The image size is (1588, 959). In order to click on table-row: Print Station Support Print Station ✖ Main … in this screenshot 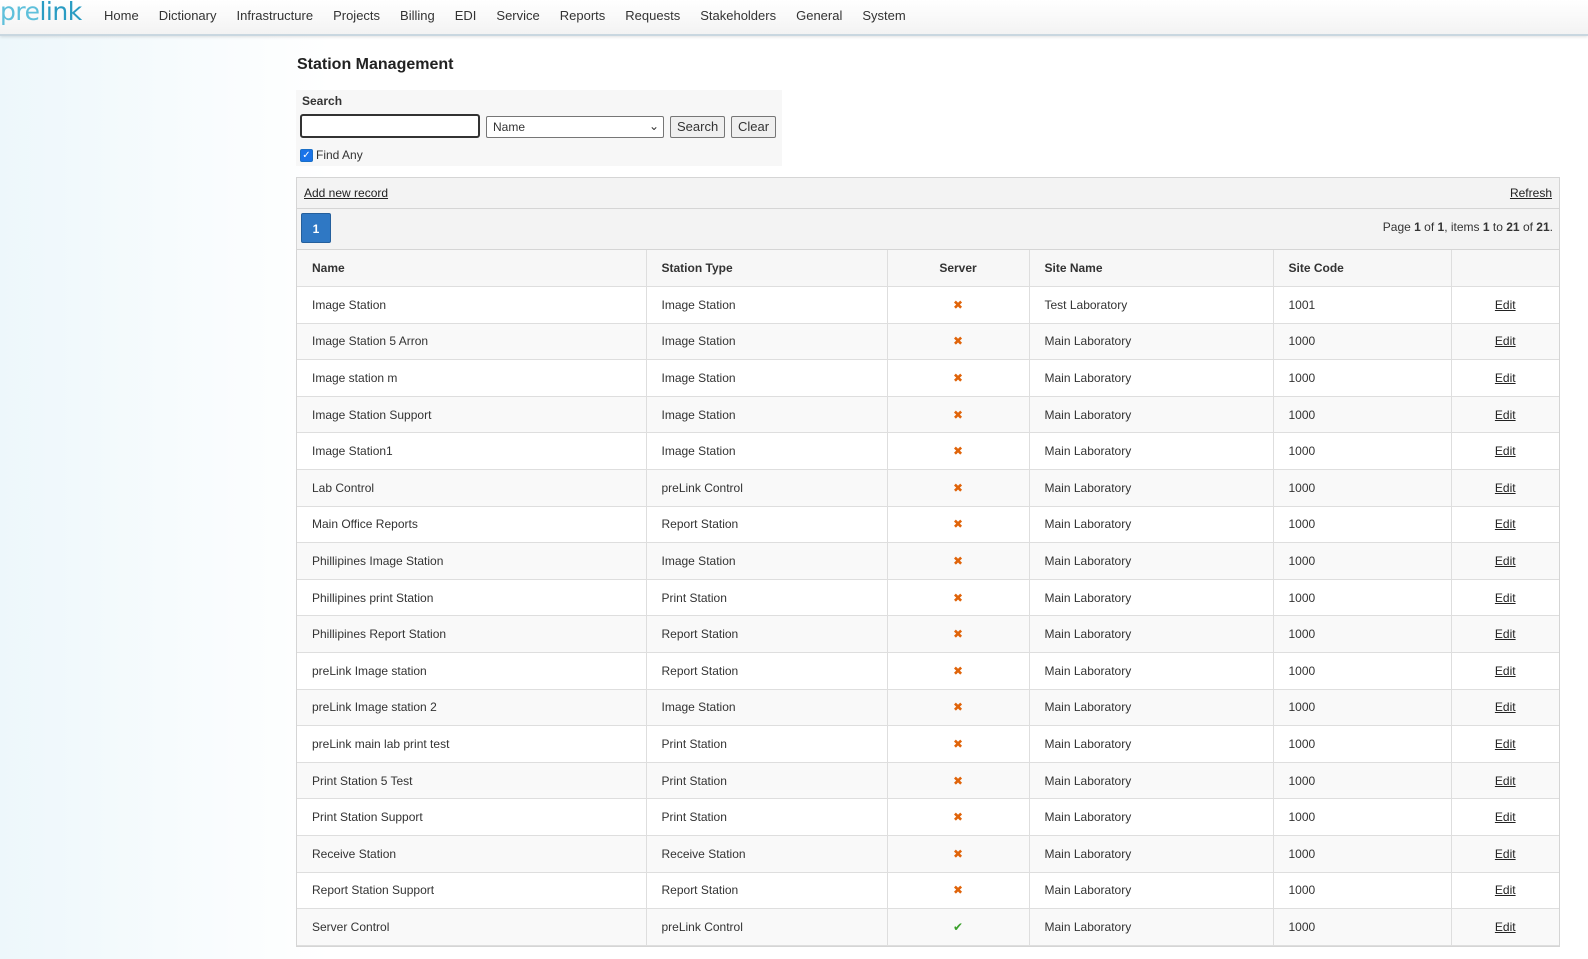, I will do `click(928, 817)`.